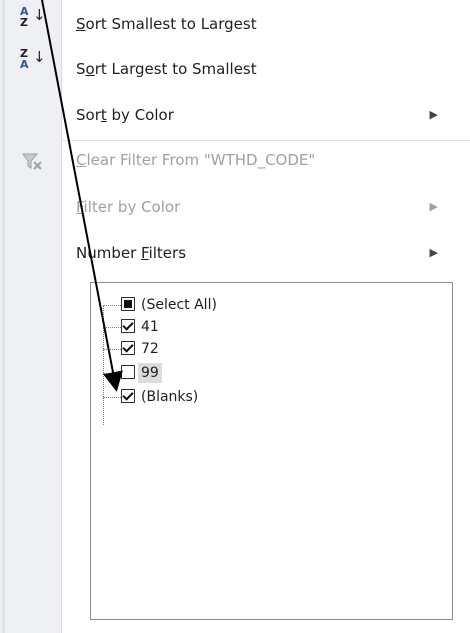  What do you see at coordinates (167, 253) in the screenshot?
I see `number-filters-label: ilters` at bounding box center [167, 253].